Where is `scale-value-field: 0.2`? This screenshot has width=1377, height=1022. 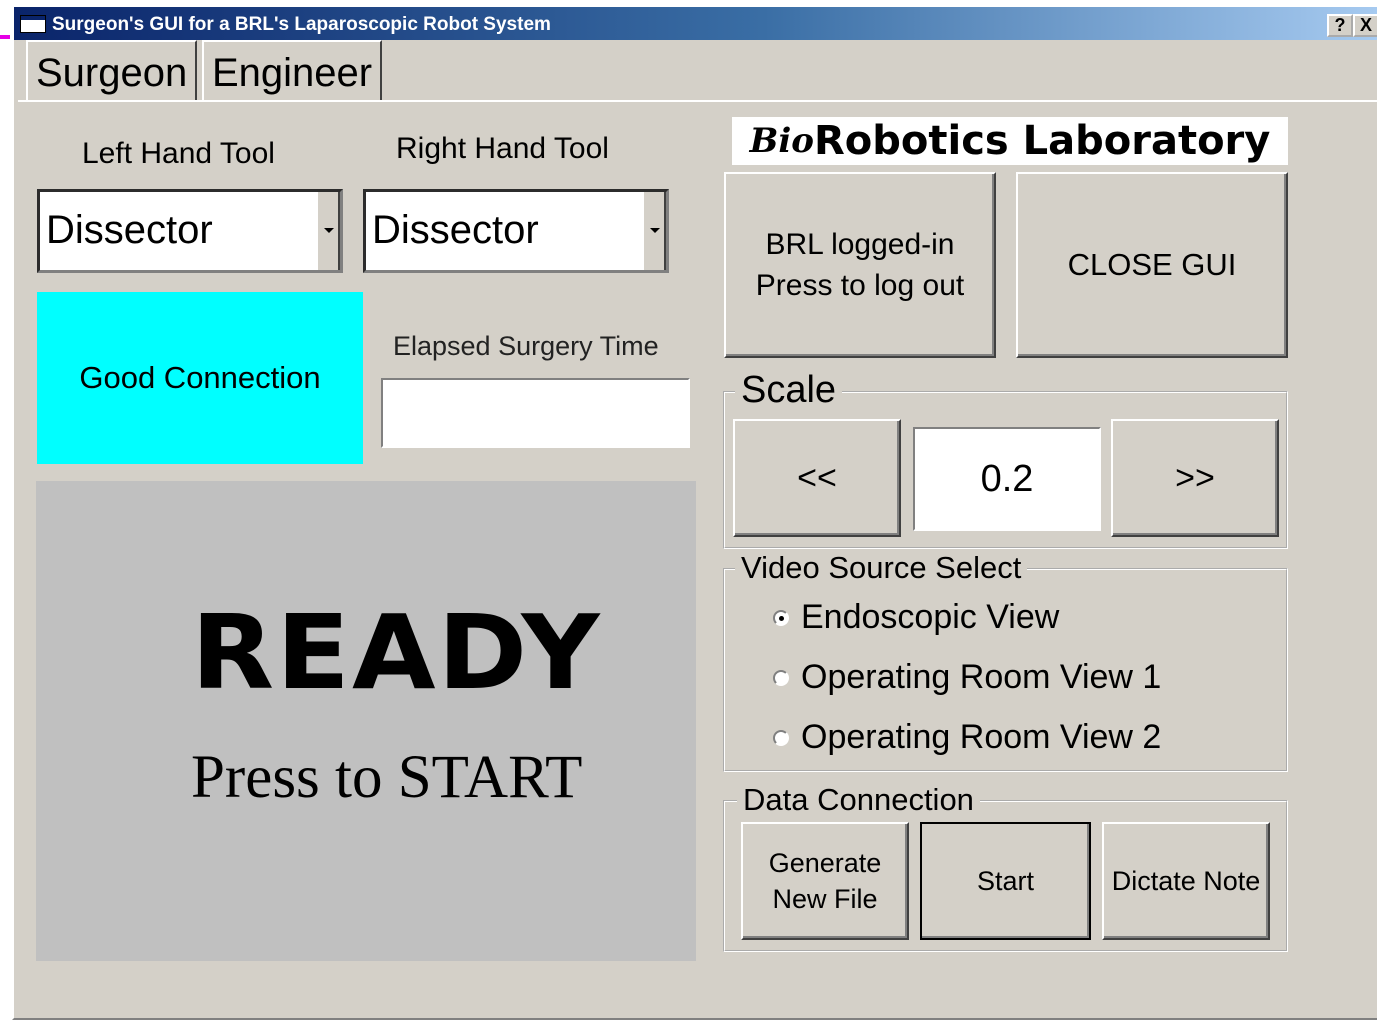
scale-value-field: 0.2 is located at coordinates (1007, 479).